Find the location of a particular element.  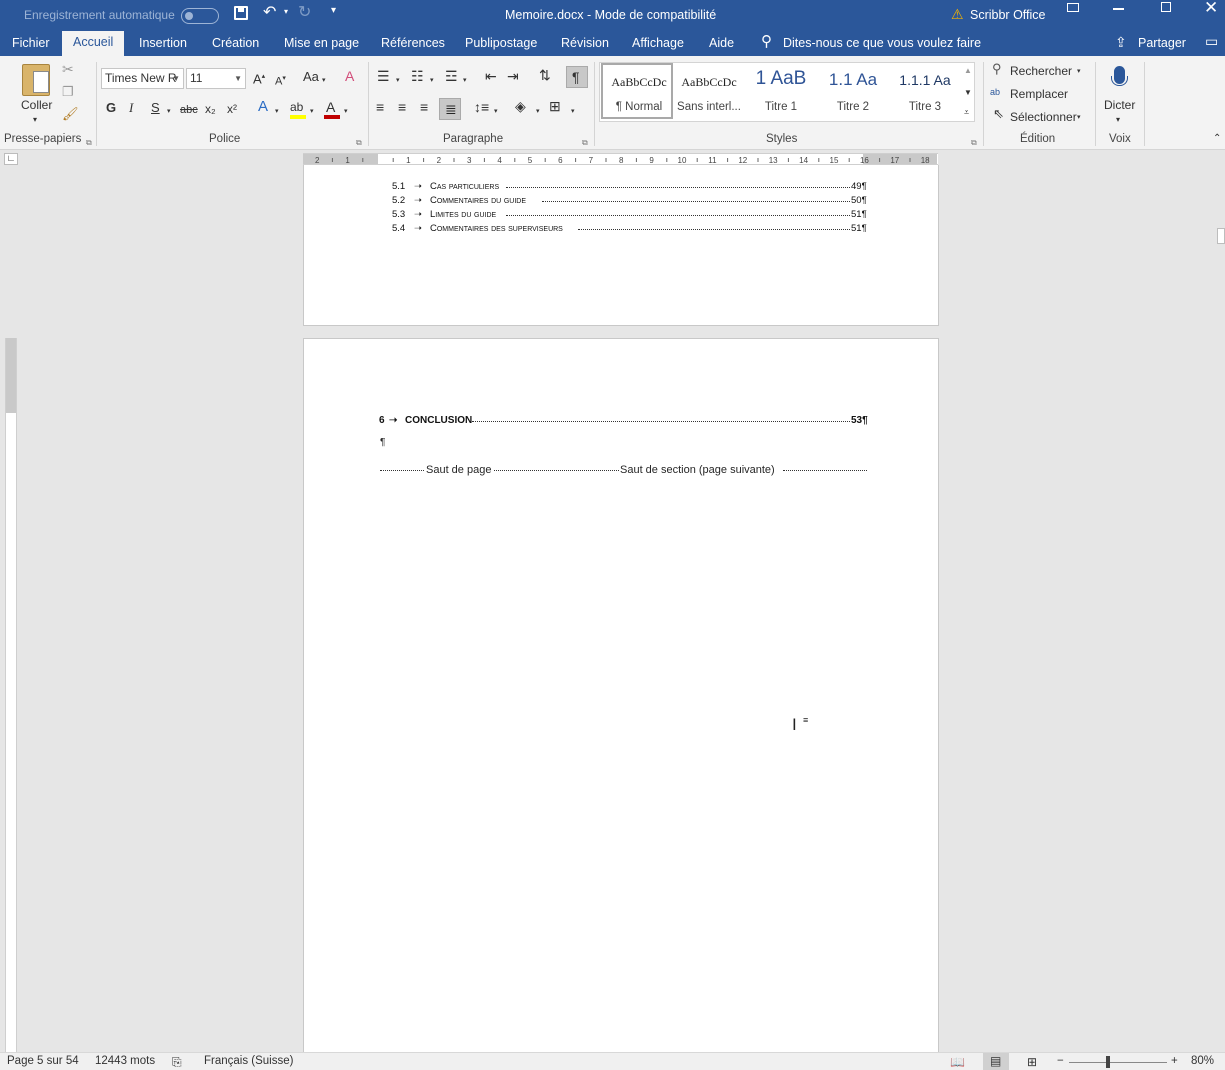

empty-paragraph-mark: ¶ is located at coordinates (382, 442).